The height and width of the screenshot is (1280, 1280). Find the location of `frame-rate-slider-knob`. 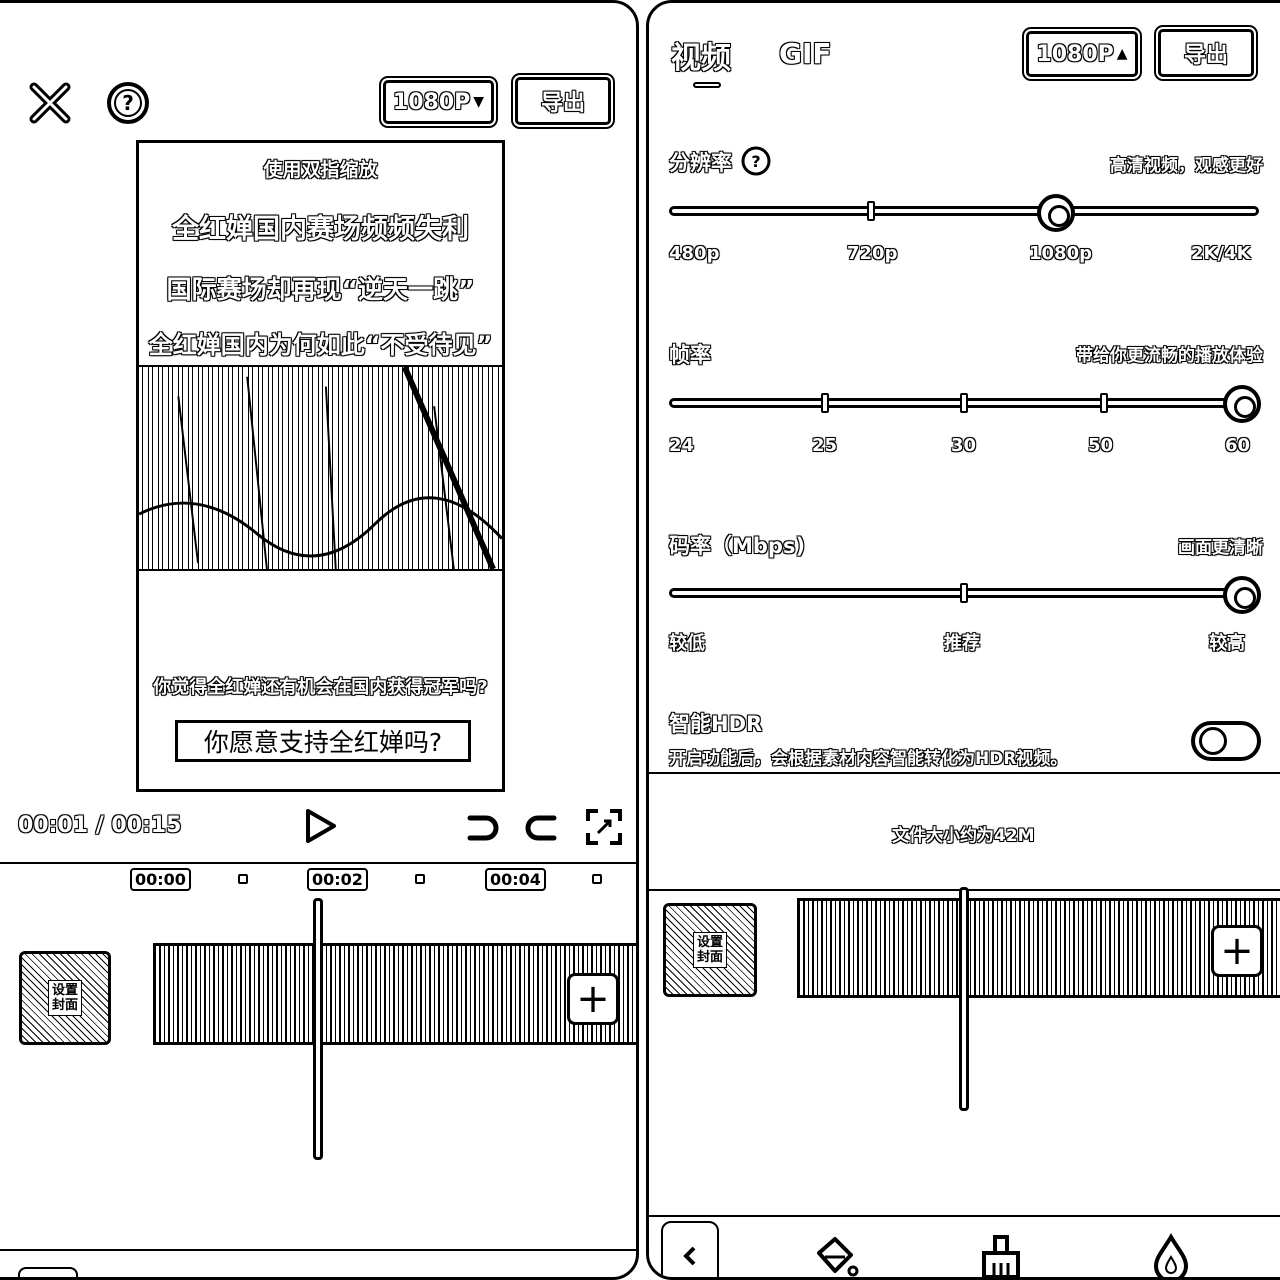

frame-rate-slider-knob is located at coordinates (1242, 404).